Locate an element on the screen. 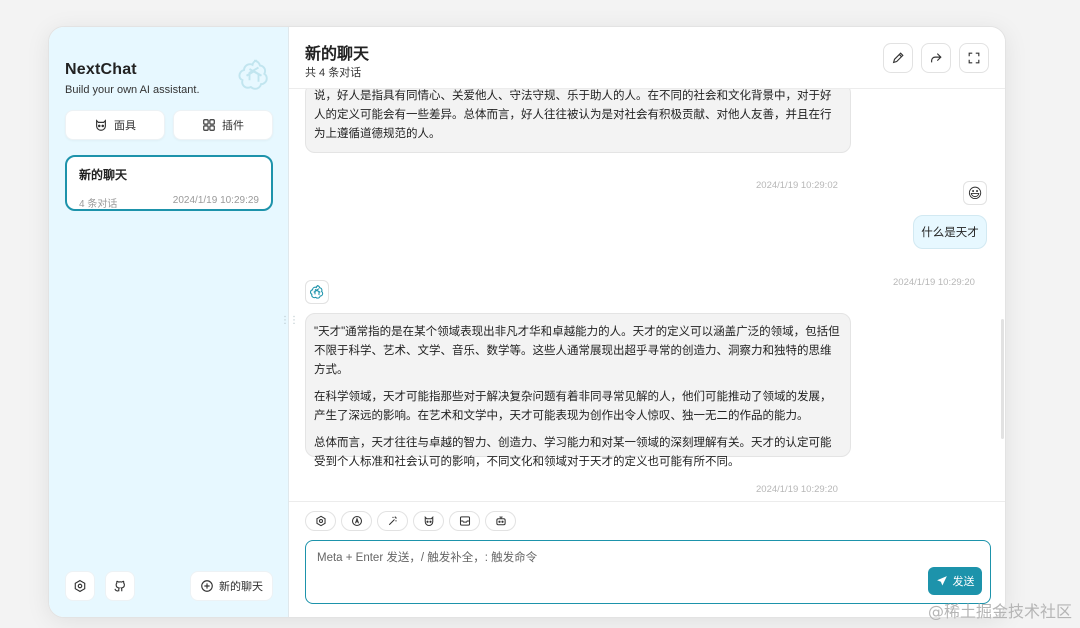 The height and width of the screenshot is (628, 1080). add-circle-icon is located at coordinates (207, 586).